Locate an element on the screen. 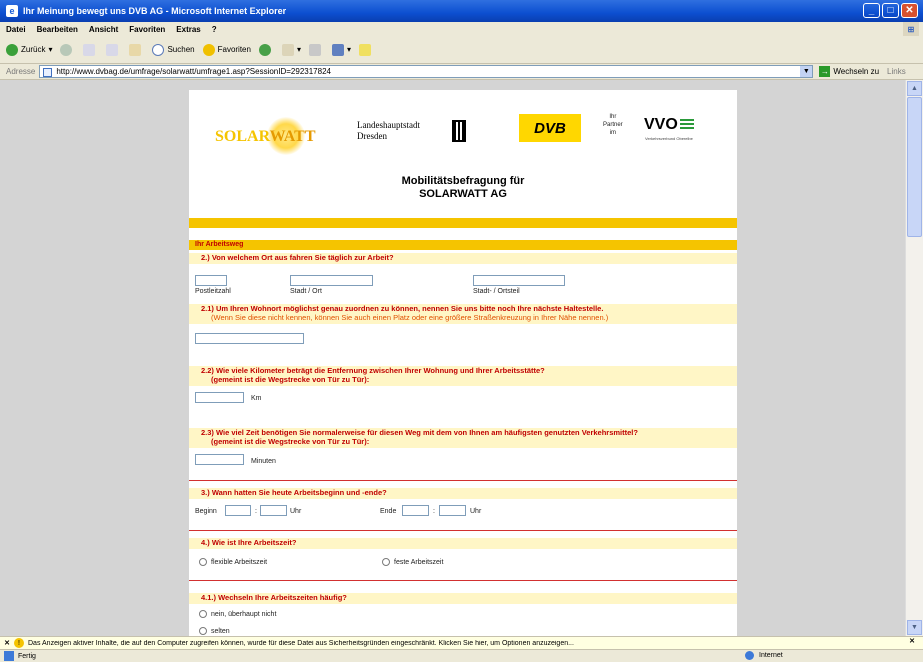 Image resolution: width=923 pixels, height=662 pixels. page-done-icon is located at coordinates (9, 656).